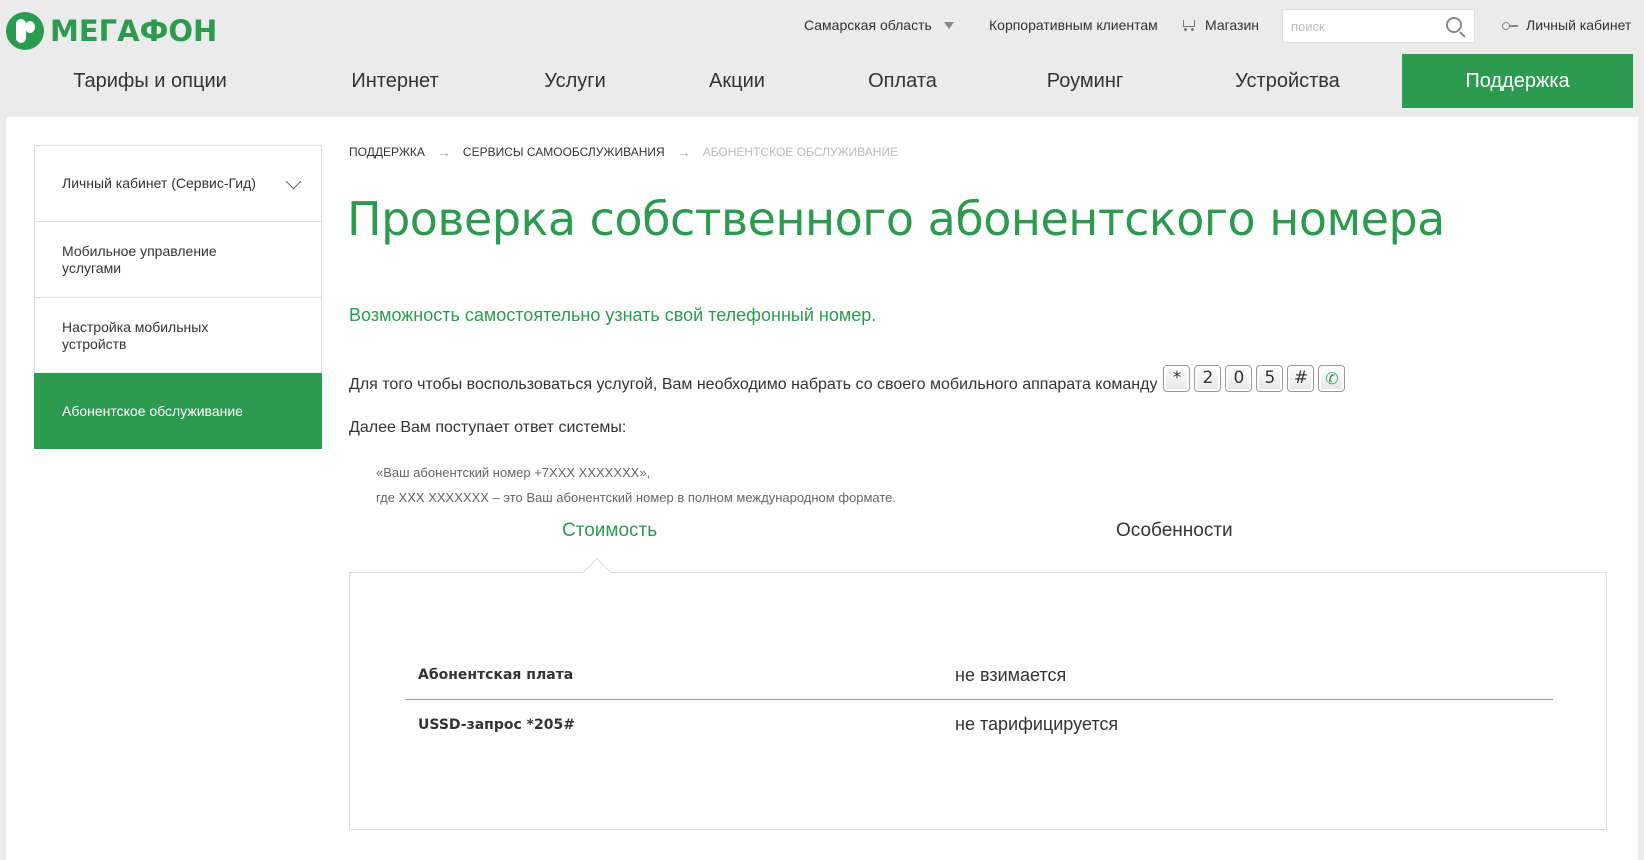 This screenshot has width=1644, height=860. What do you see at coordinates (159, 183) in the screenshot?
I see `sidebar-item-label: Личный кабинет (Сервис-Гид)` at bounding box center [159, 183].